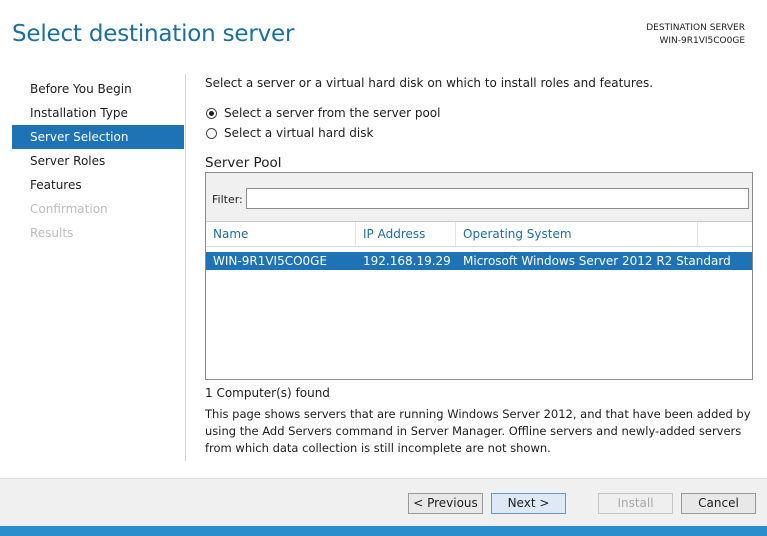 Image resolution: width=767 pixels, height=536 pixels. Describe the element at coordinates (725, 234) in the screenshot. I see `column-header-spacer` at that location.